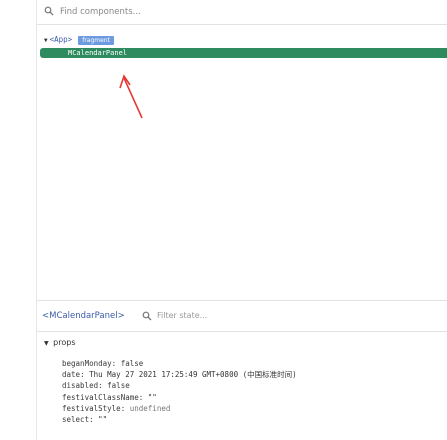 The width and height of the screenshot is (447, 440). I want to click on prop-key: beganMonday, so click(87, 363).